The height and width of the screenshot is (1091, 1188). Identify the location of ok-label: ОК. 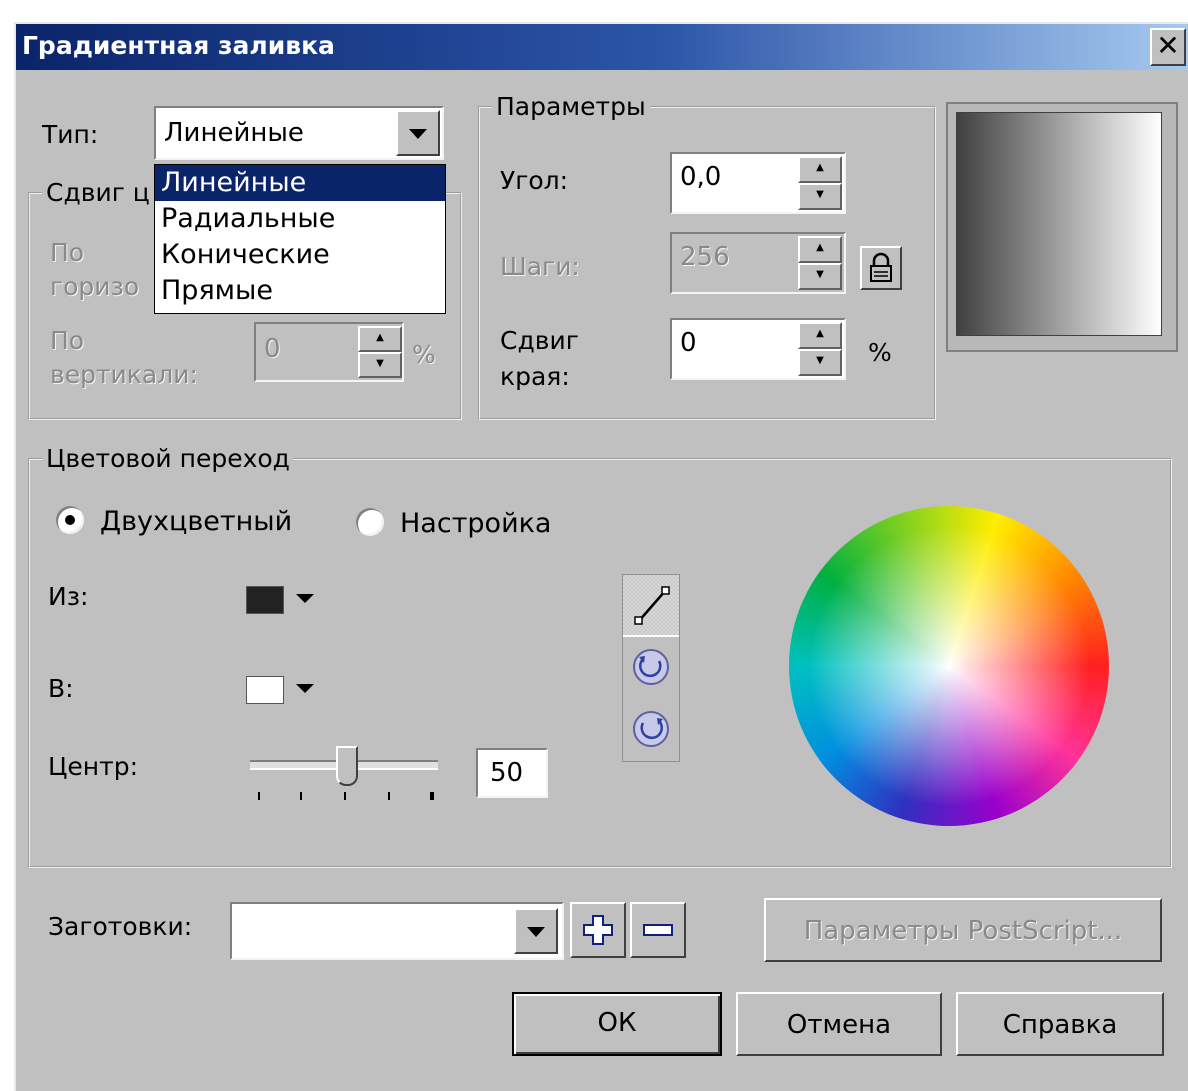
(617, 1023).